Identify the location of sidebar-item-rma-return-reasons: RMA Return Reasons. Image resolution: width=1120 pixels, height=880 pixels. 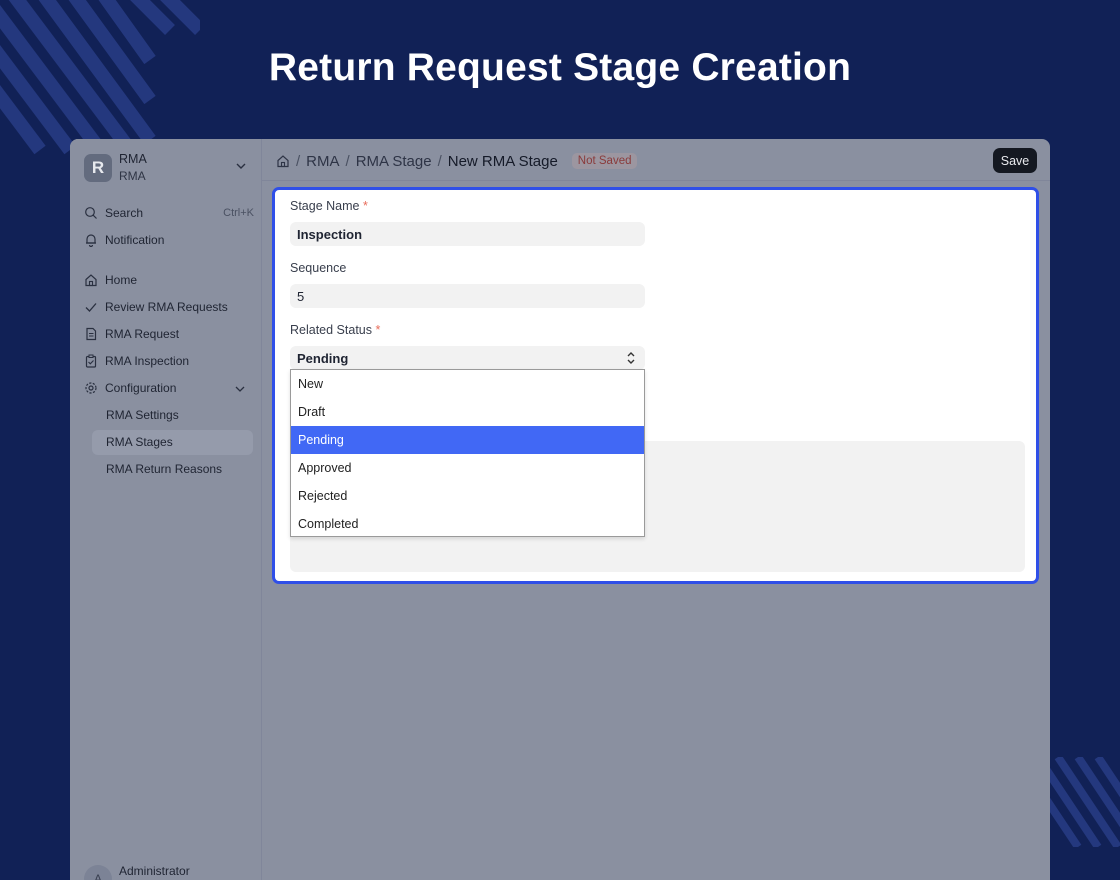
(172, 469).